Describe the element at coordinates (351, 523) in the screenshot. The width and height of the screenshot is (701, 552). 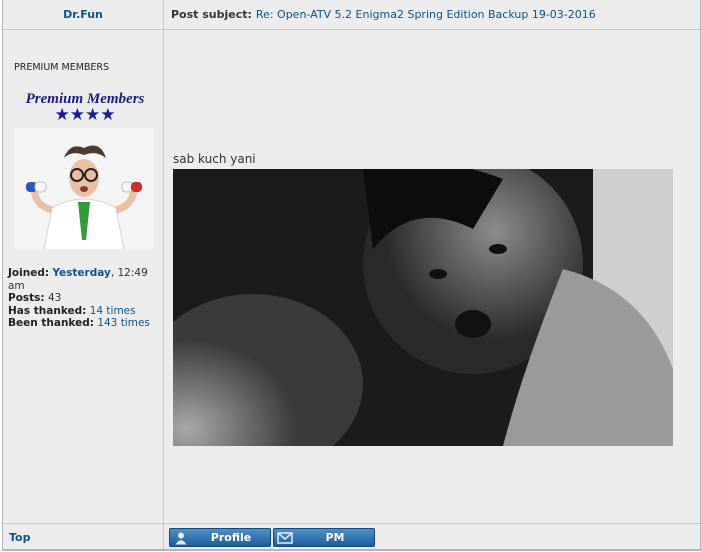
I see `footer-divider` at that location.